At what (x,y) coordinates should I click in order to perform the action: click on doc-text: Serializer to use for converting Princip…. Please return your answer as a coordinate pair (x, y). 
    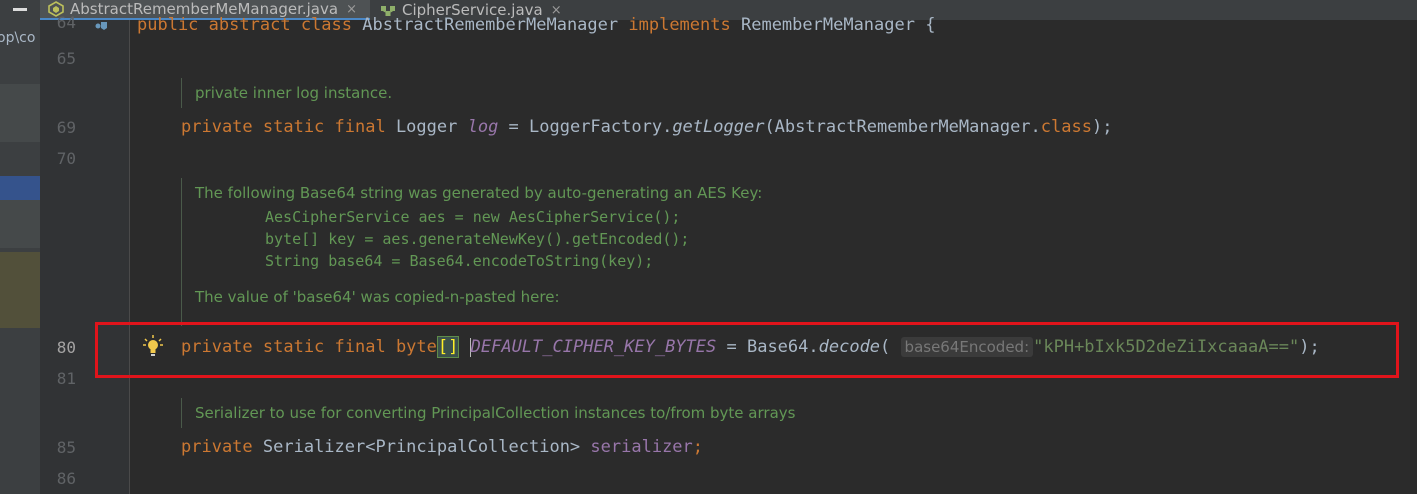
    Looking at the image, I should click on (495, 413).